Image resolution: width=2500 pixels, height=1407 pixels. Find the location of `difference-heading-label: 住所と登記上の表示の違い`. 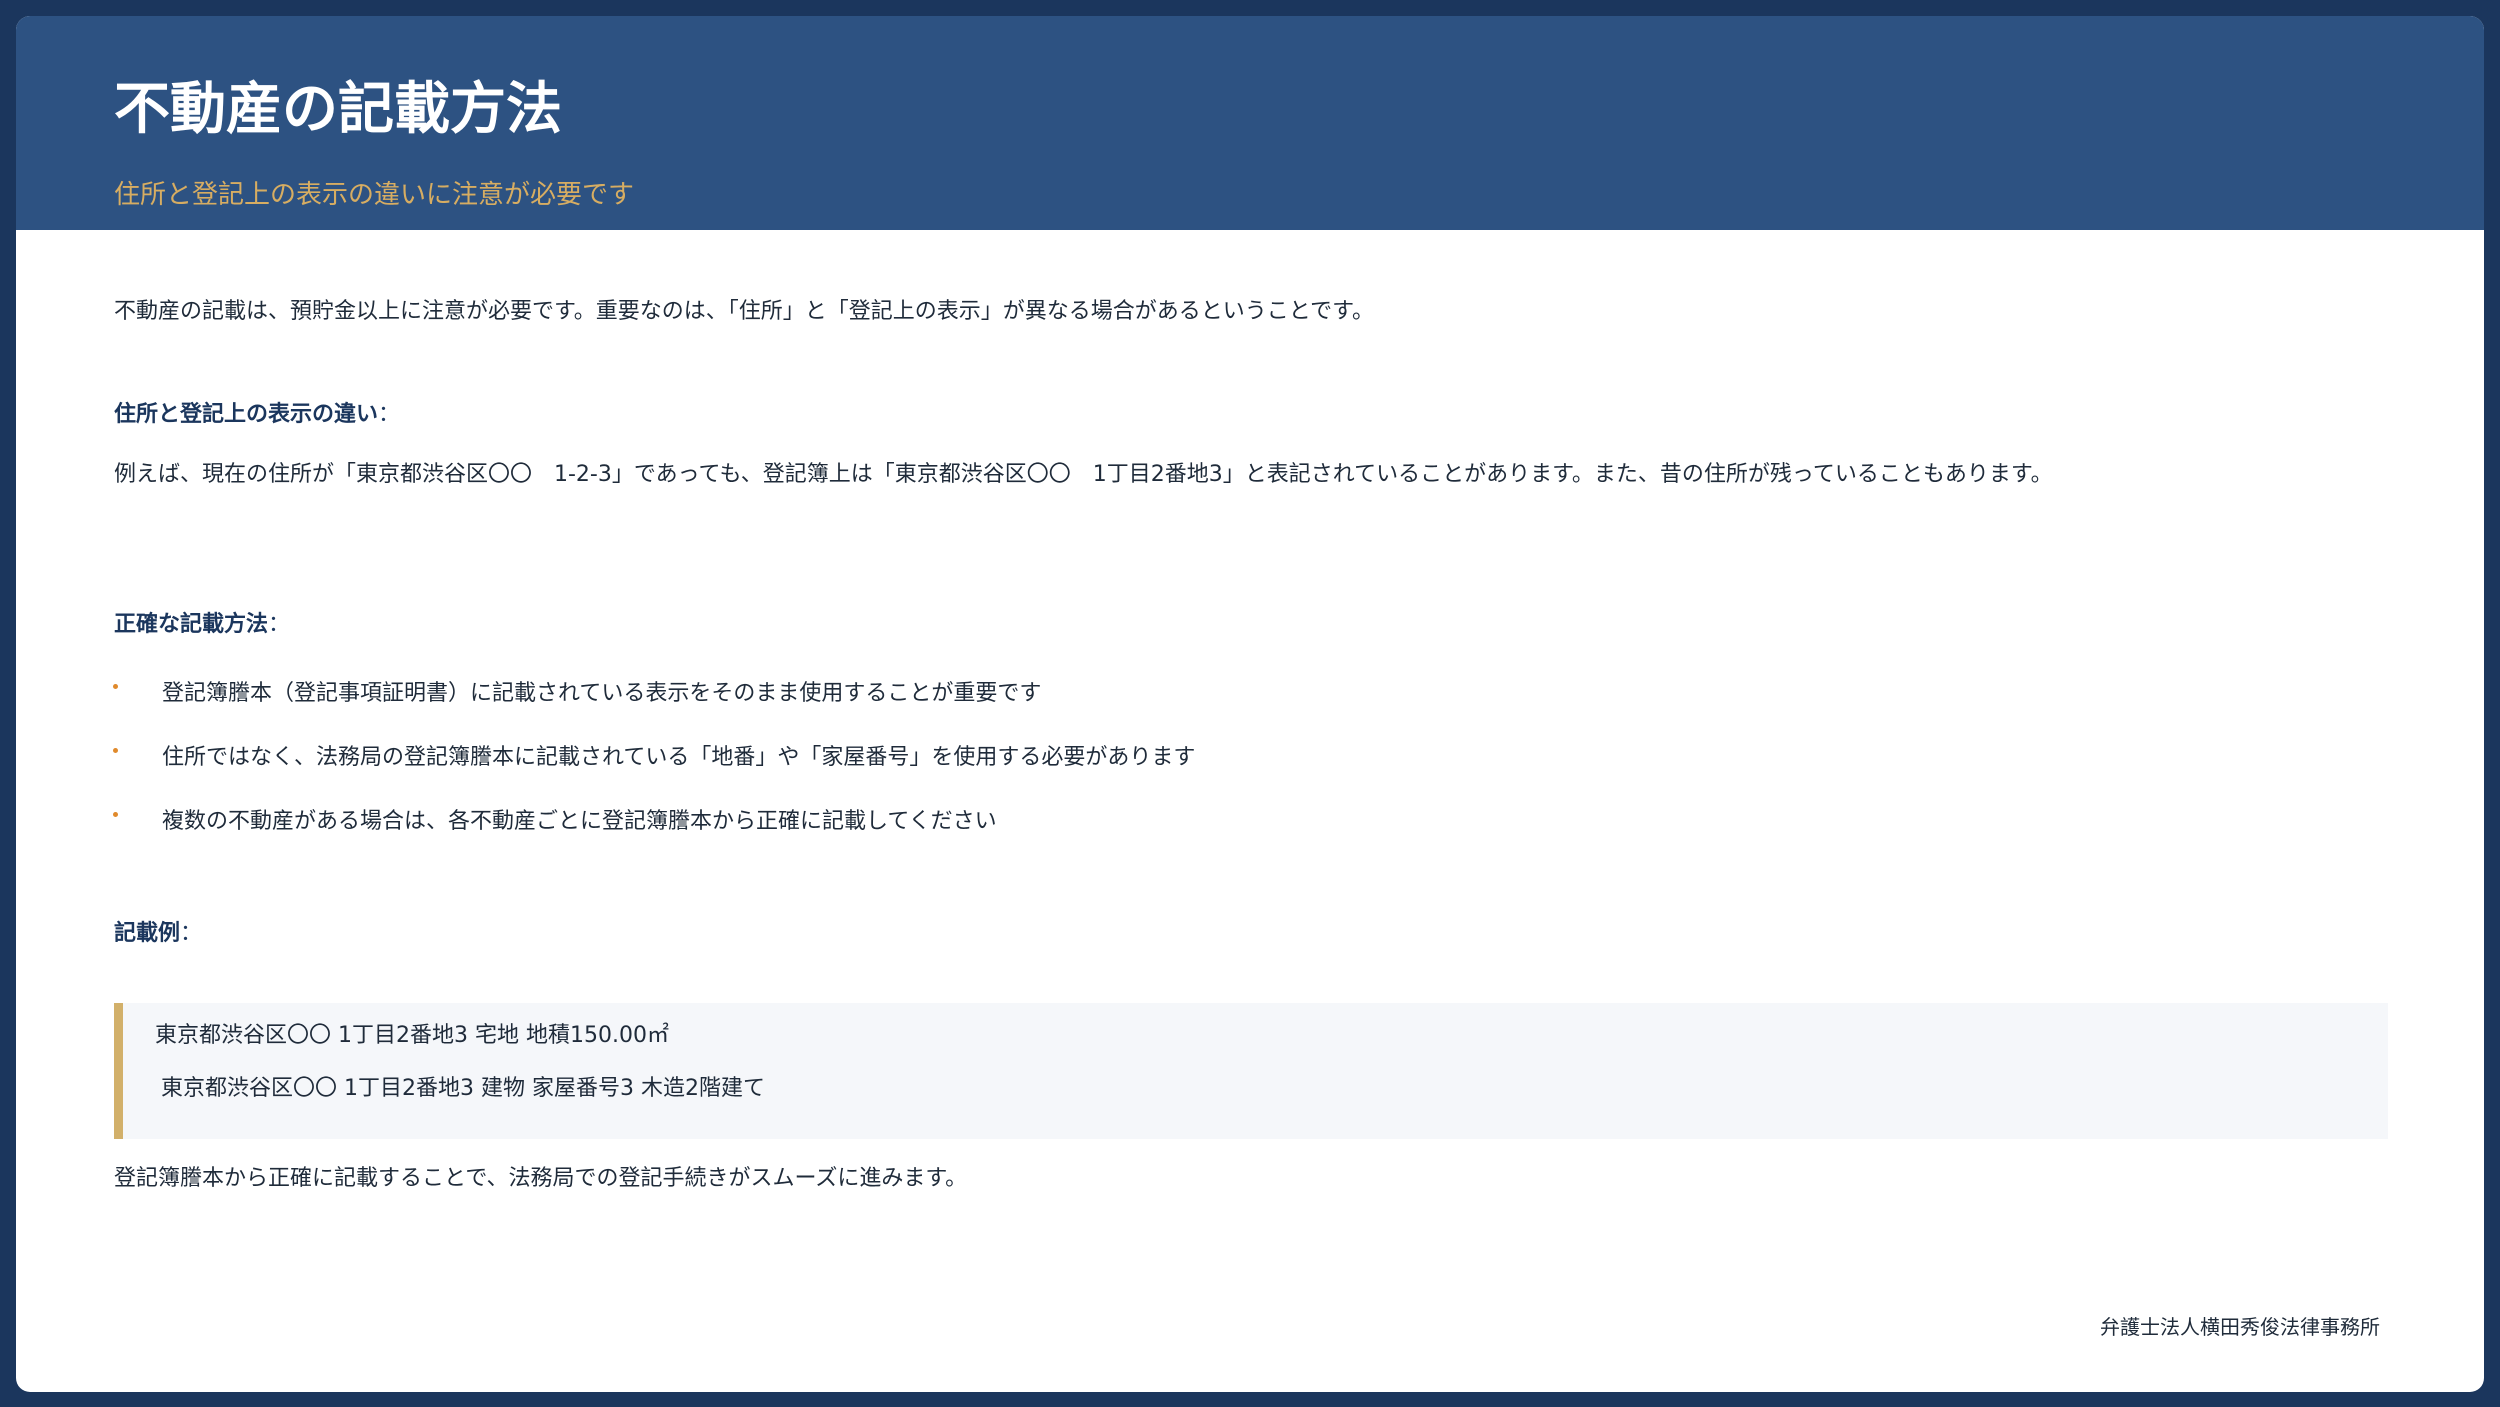

difference-heading-label: 住所と登記上の表示の違い is located at coordinates (246, 414).